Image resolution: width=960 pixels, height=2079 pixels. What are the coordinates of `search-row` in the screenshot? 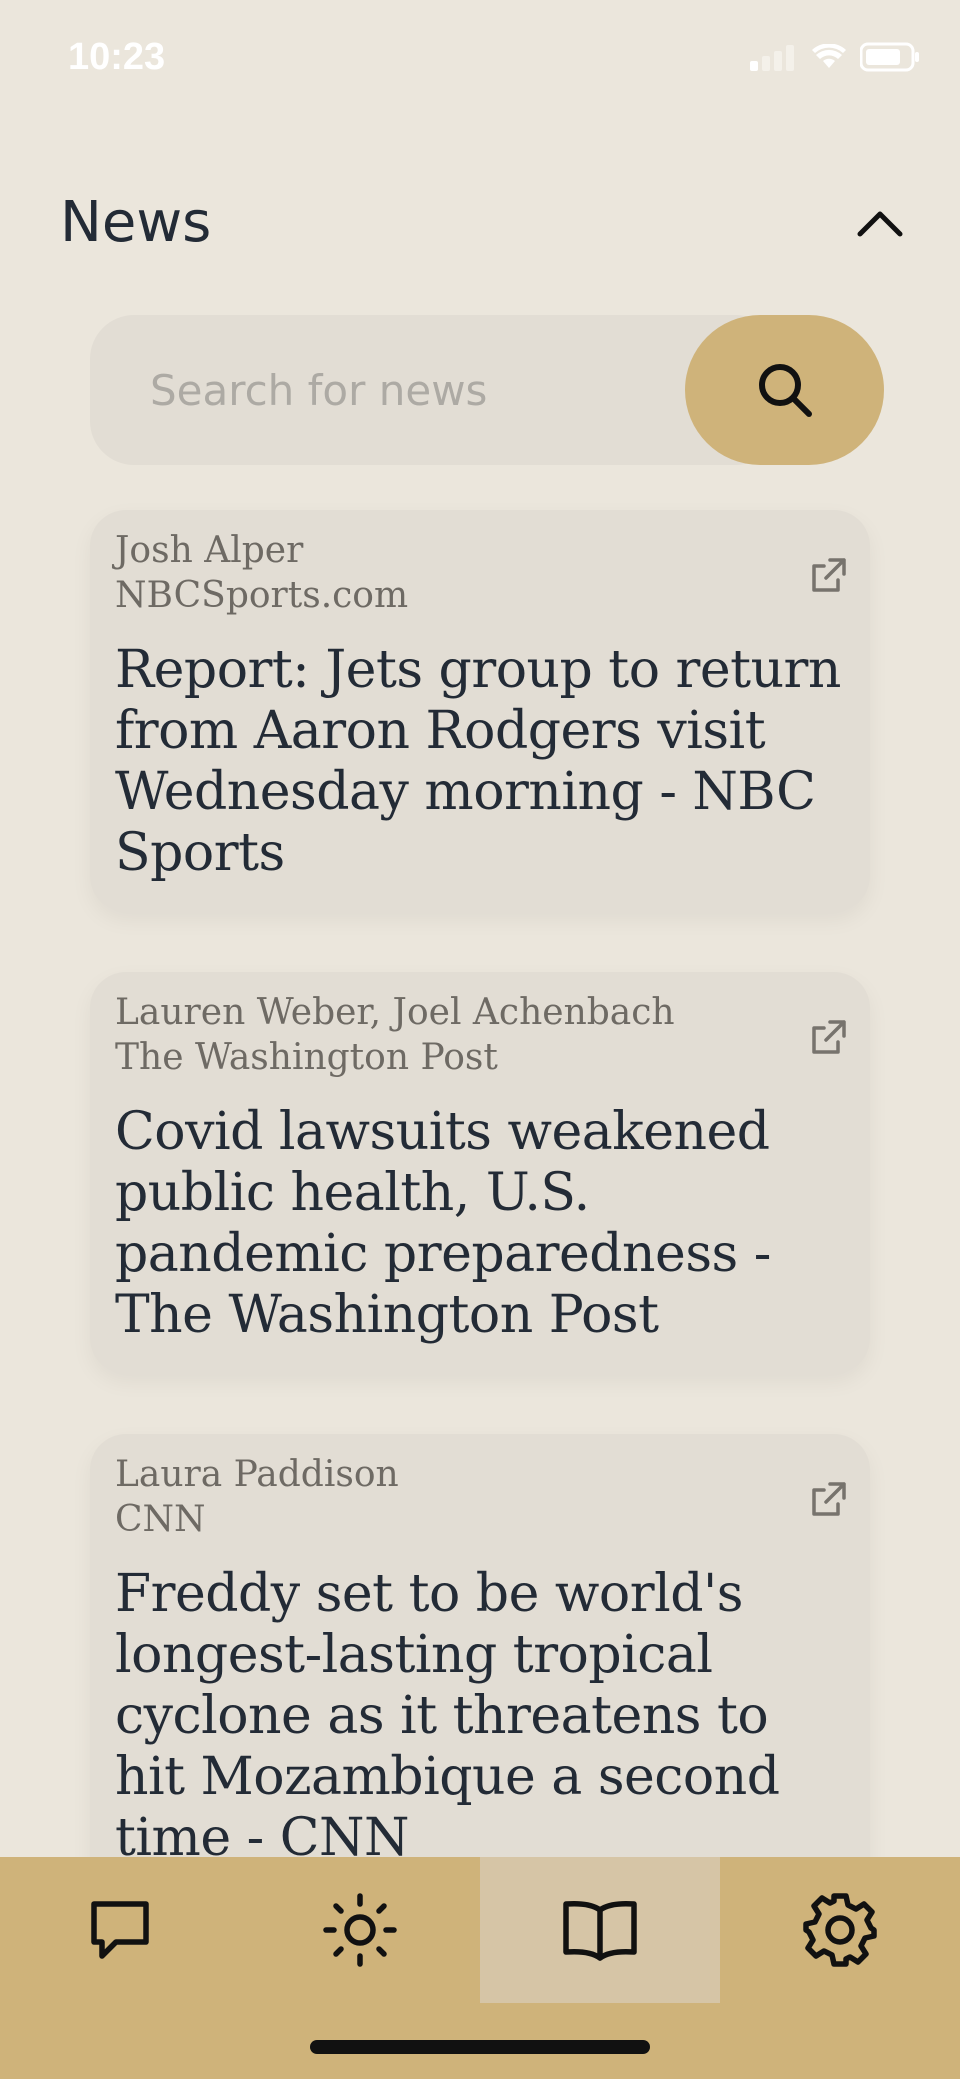 It's located at (487, 390).